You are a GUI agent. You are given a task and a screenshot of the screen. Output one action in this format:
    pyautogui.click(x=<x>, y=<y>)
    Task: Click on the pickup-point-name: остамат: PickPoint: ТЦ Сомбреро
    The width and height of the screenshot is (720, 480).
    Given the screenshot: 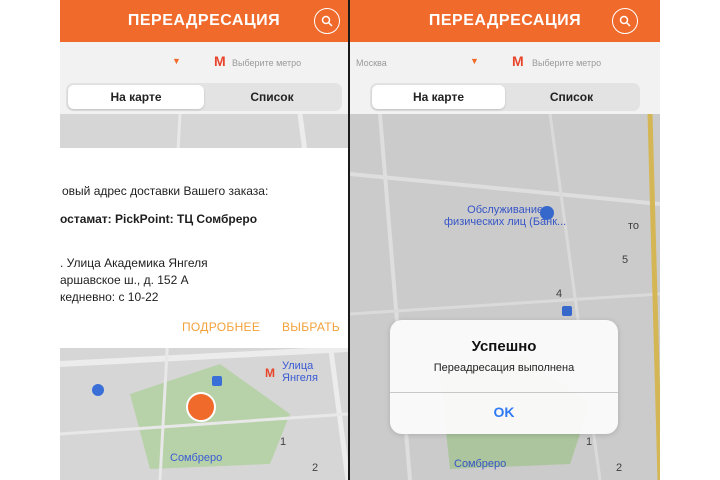 What is the action you would take?
    pyautogui.click(x=159, y=219)
    